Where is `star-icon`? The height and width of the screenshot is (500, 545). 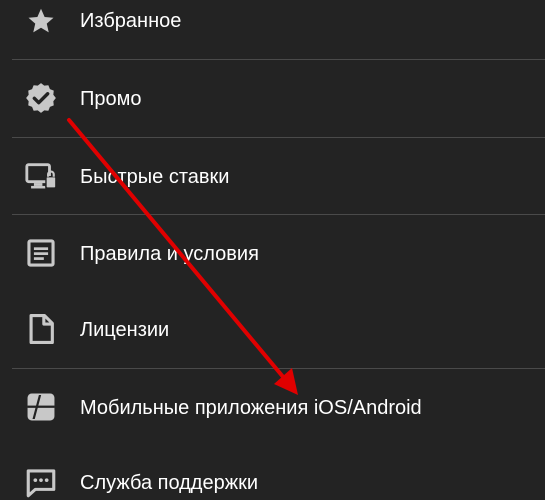 star-icon is located at coordinates (41, 21).